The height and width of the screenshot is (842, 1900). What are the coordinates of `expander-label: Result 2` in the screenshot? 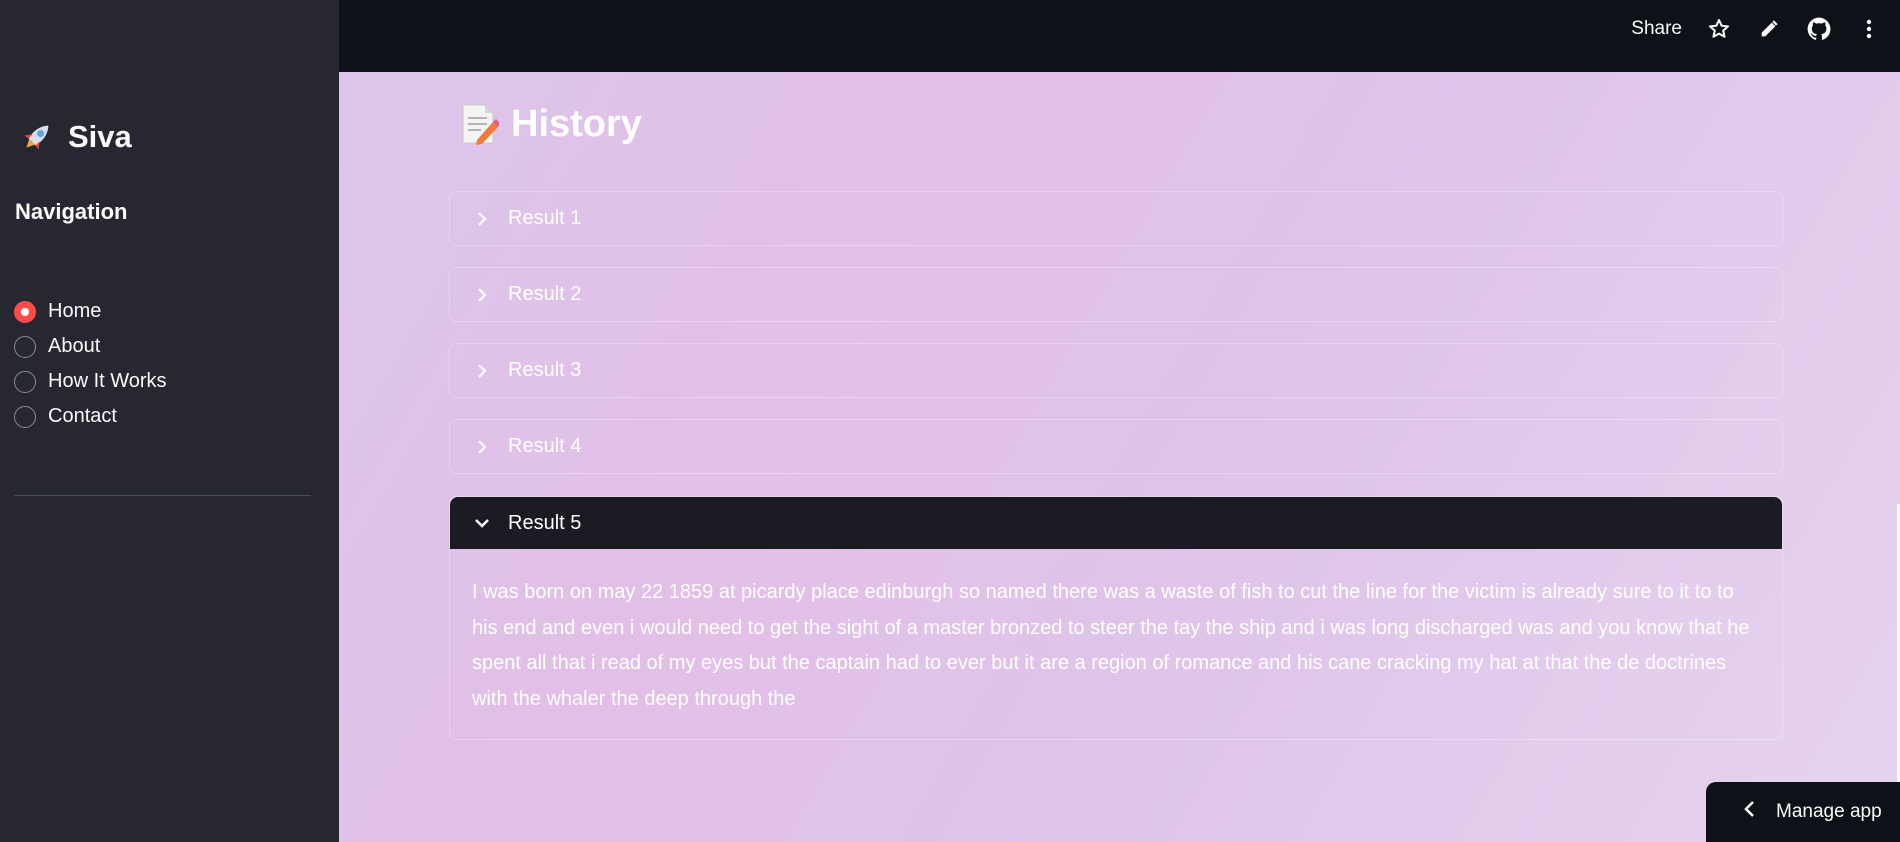 It's located at (545, 294).